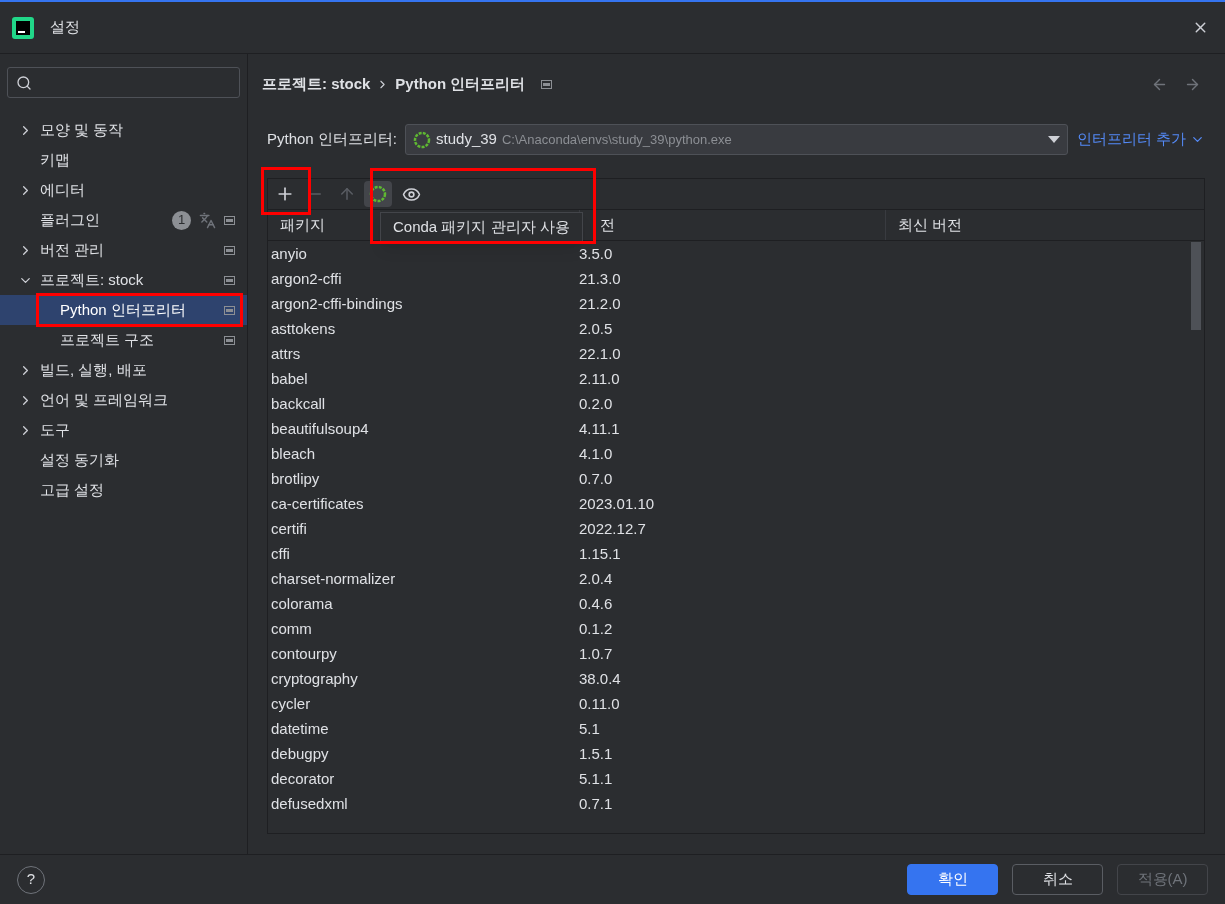 Image resolution: width=1225 pixels, height=904 pixels. Describe the element at coordinates (295, 479) in the screenshot. I see `table-cell-text: brotlipy` at that location.